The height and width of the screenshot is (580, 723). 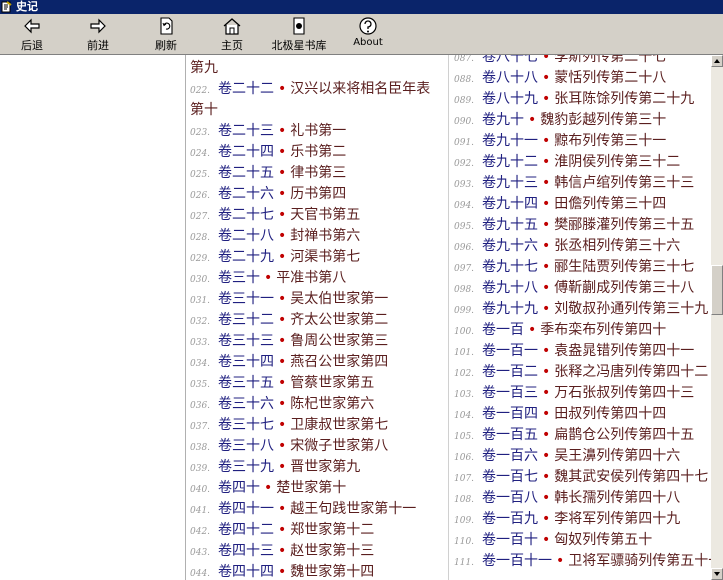 What do you see at coordinates (319, 404) in the screenshot?
I see `chapter-link: 036. 卷三十六 • 陈杞世家第六` at bounding box center [319, 404].